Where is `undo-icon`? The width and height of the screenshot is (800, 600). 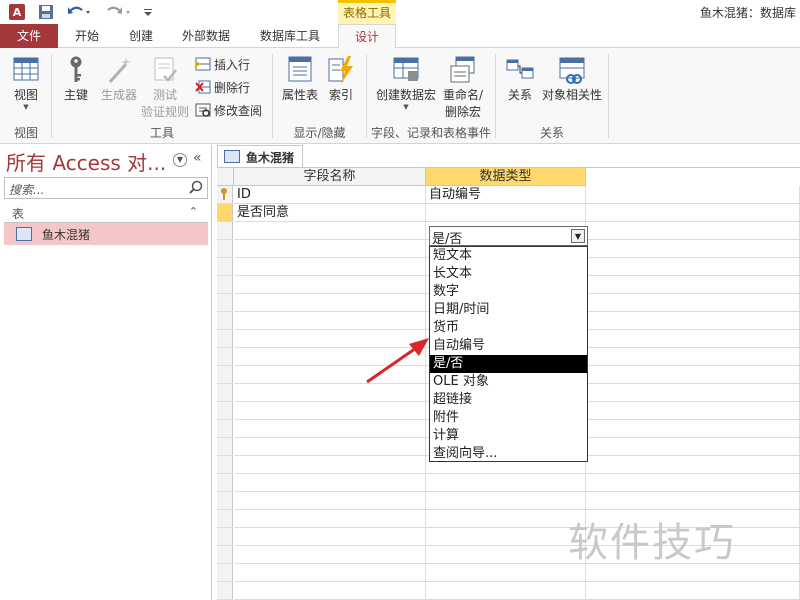 undo-icon is located at coordinates (79, 12).